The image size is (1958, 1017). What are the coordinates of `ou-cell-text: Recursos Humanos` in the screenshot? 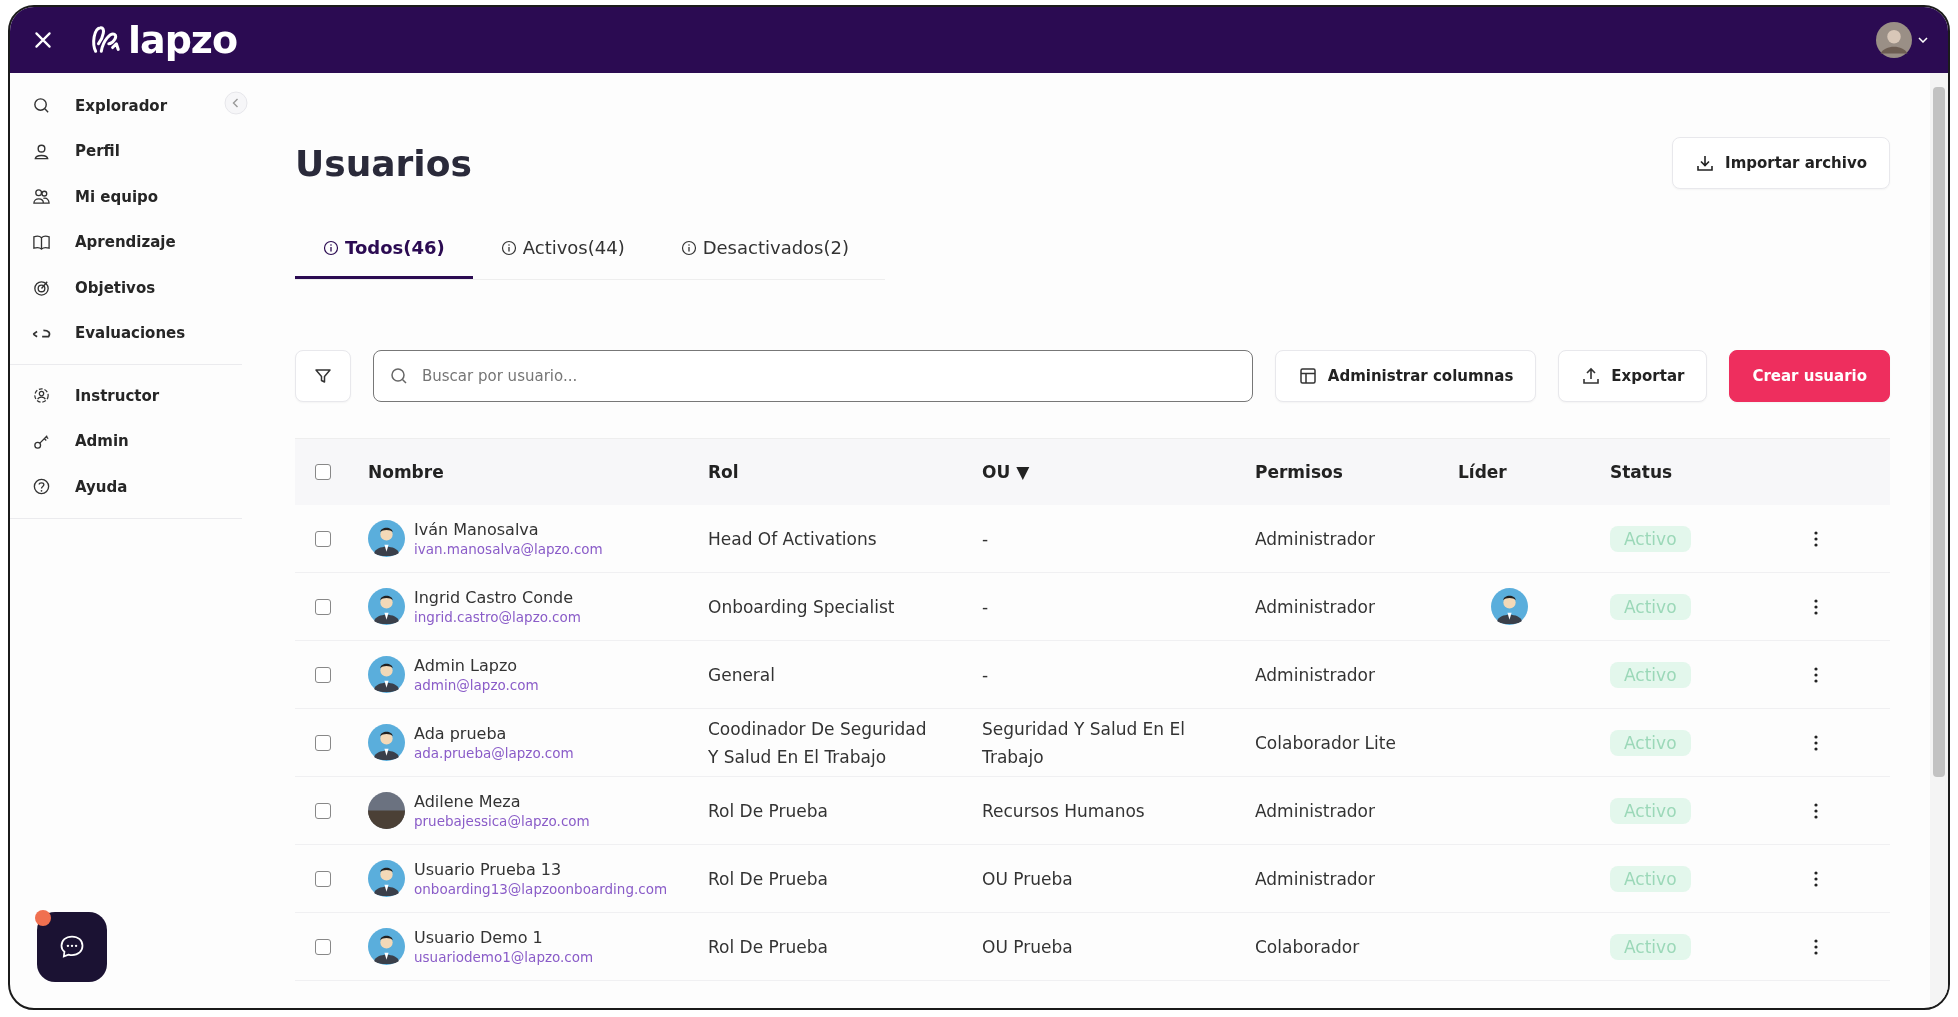 It's located at (1064, 811).